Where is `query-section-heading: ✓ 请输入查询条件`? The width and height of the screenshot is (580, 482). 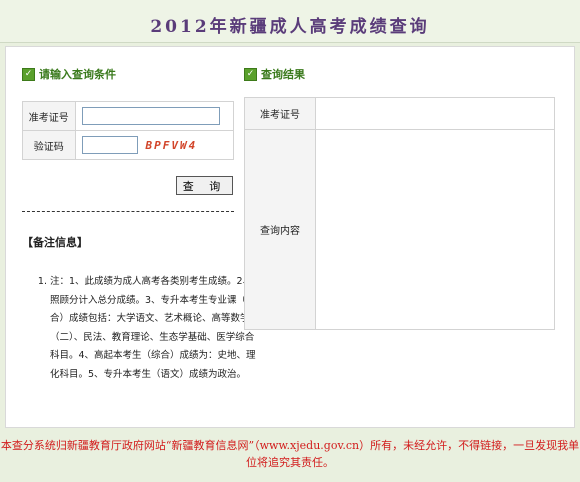 query-section-heading: ✓ 请输入查询条件 is located at coordinates (69, 74).